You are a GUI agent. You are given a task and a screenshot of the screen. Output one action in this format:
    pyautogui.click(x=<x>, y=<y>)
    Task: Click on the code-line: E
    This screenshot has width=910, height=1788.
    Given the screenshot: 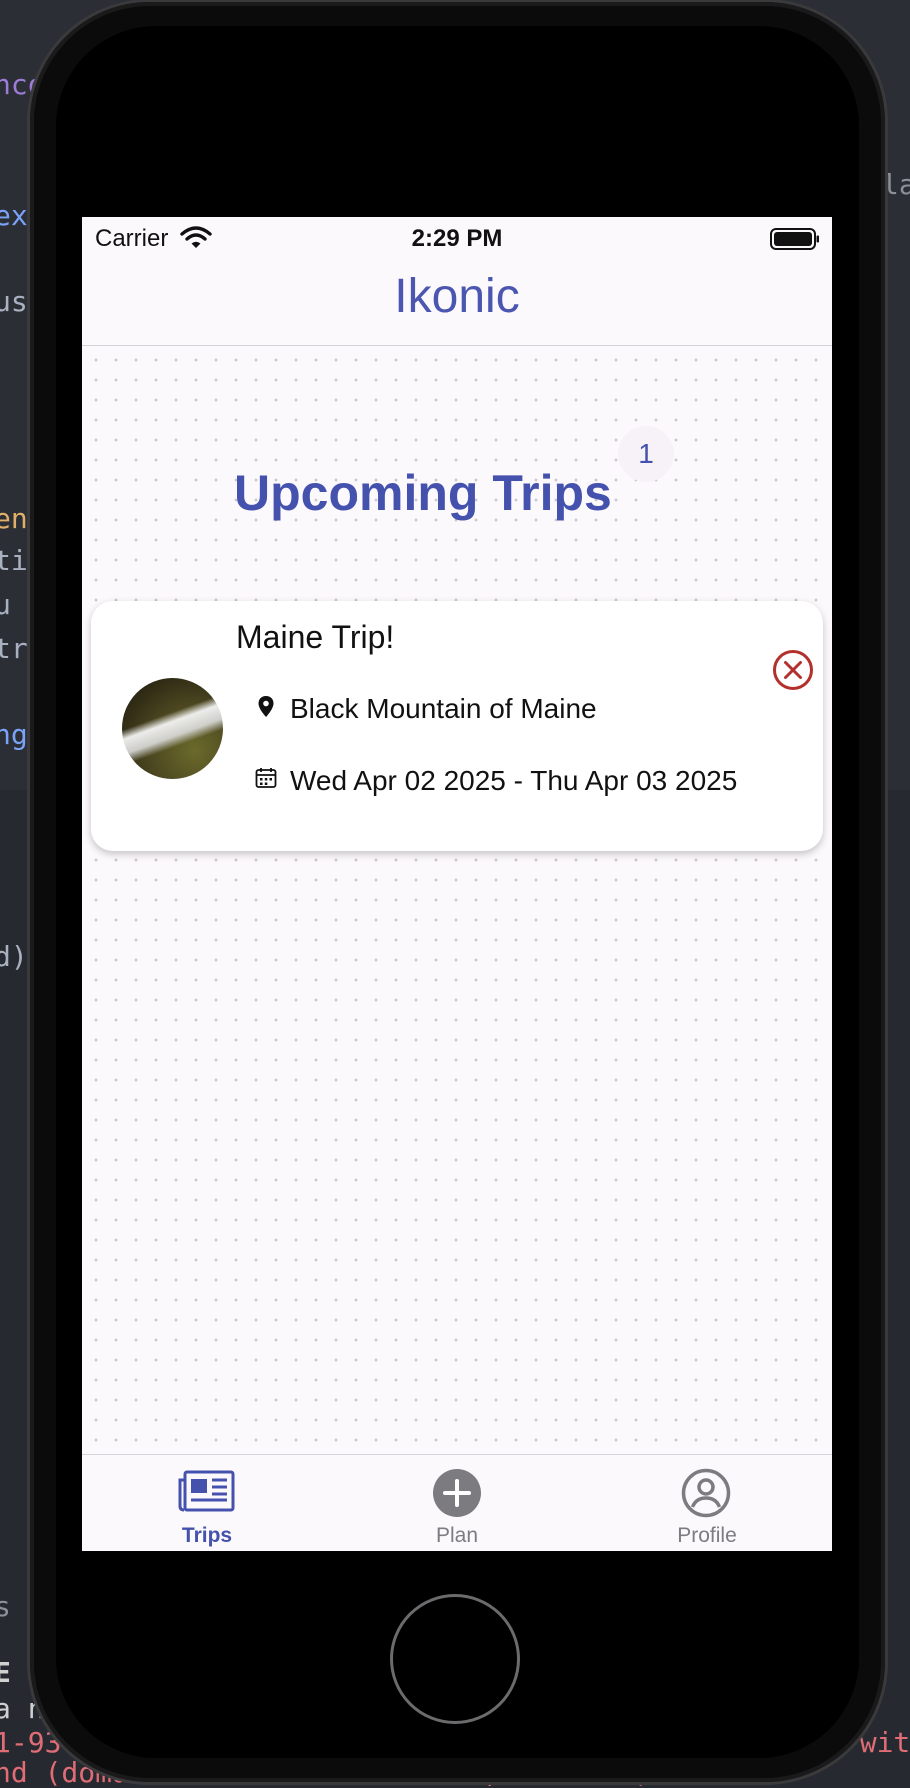 What is the action you would take?
    pyautogui.click(x=5, y=1672)
    